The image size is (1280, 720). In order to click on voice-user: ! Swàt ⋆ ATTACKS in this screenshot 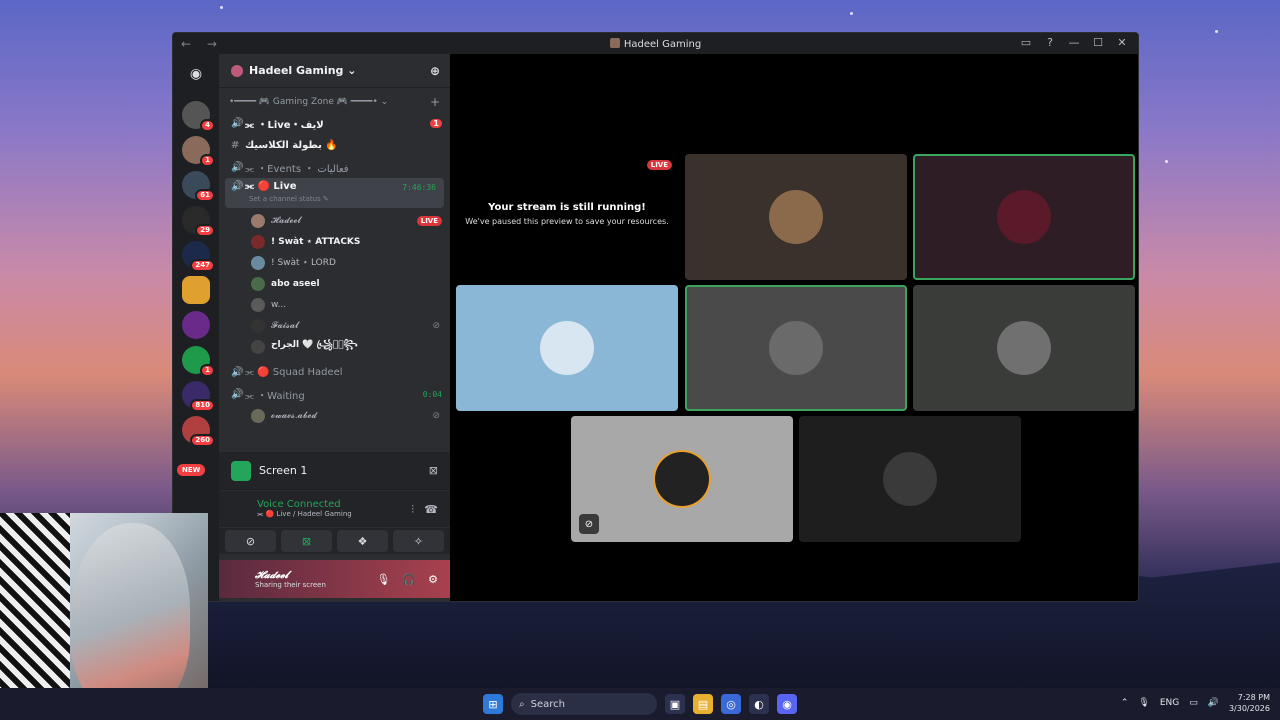, I will do `click(334, 241)`.